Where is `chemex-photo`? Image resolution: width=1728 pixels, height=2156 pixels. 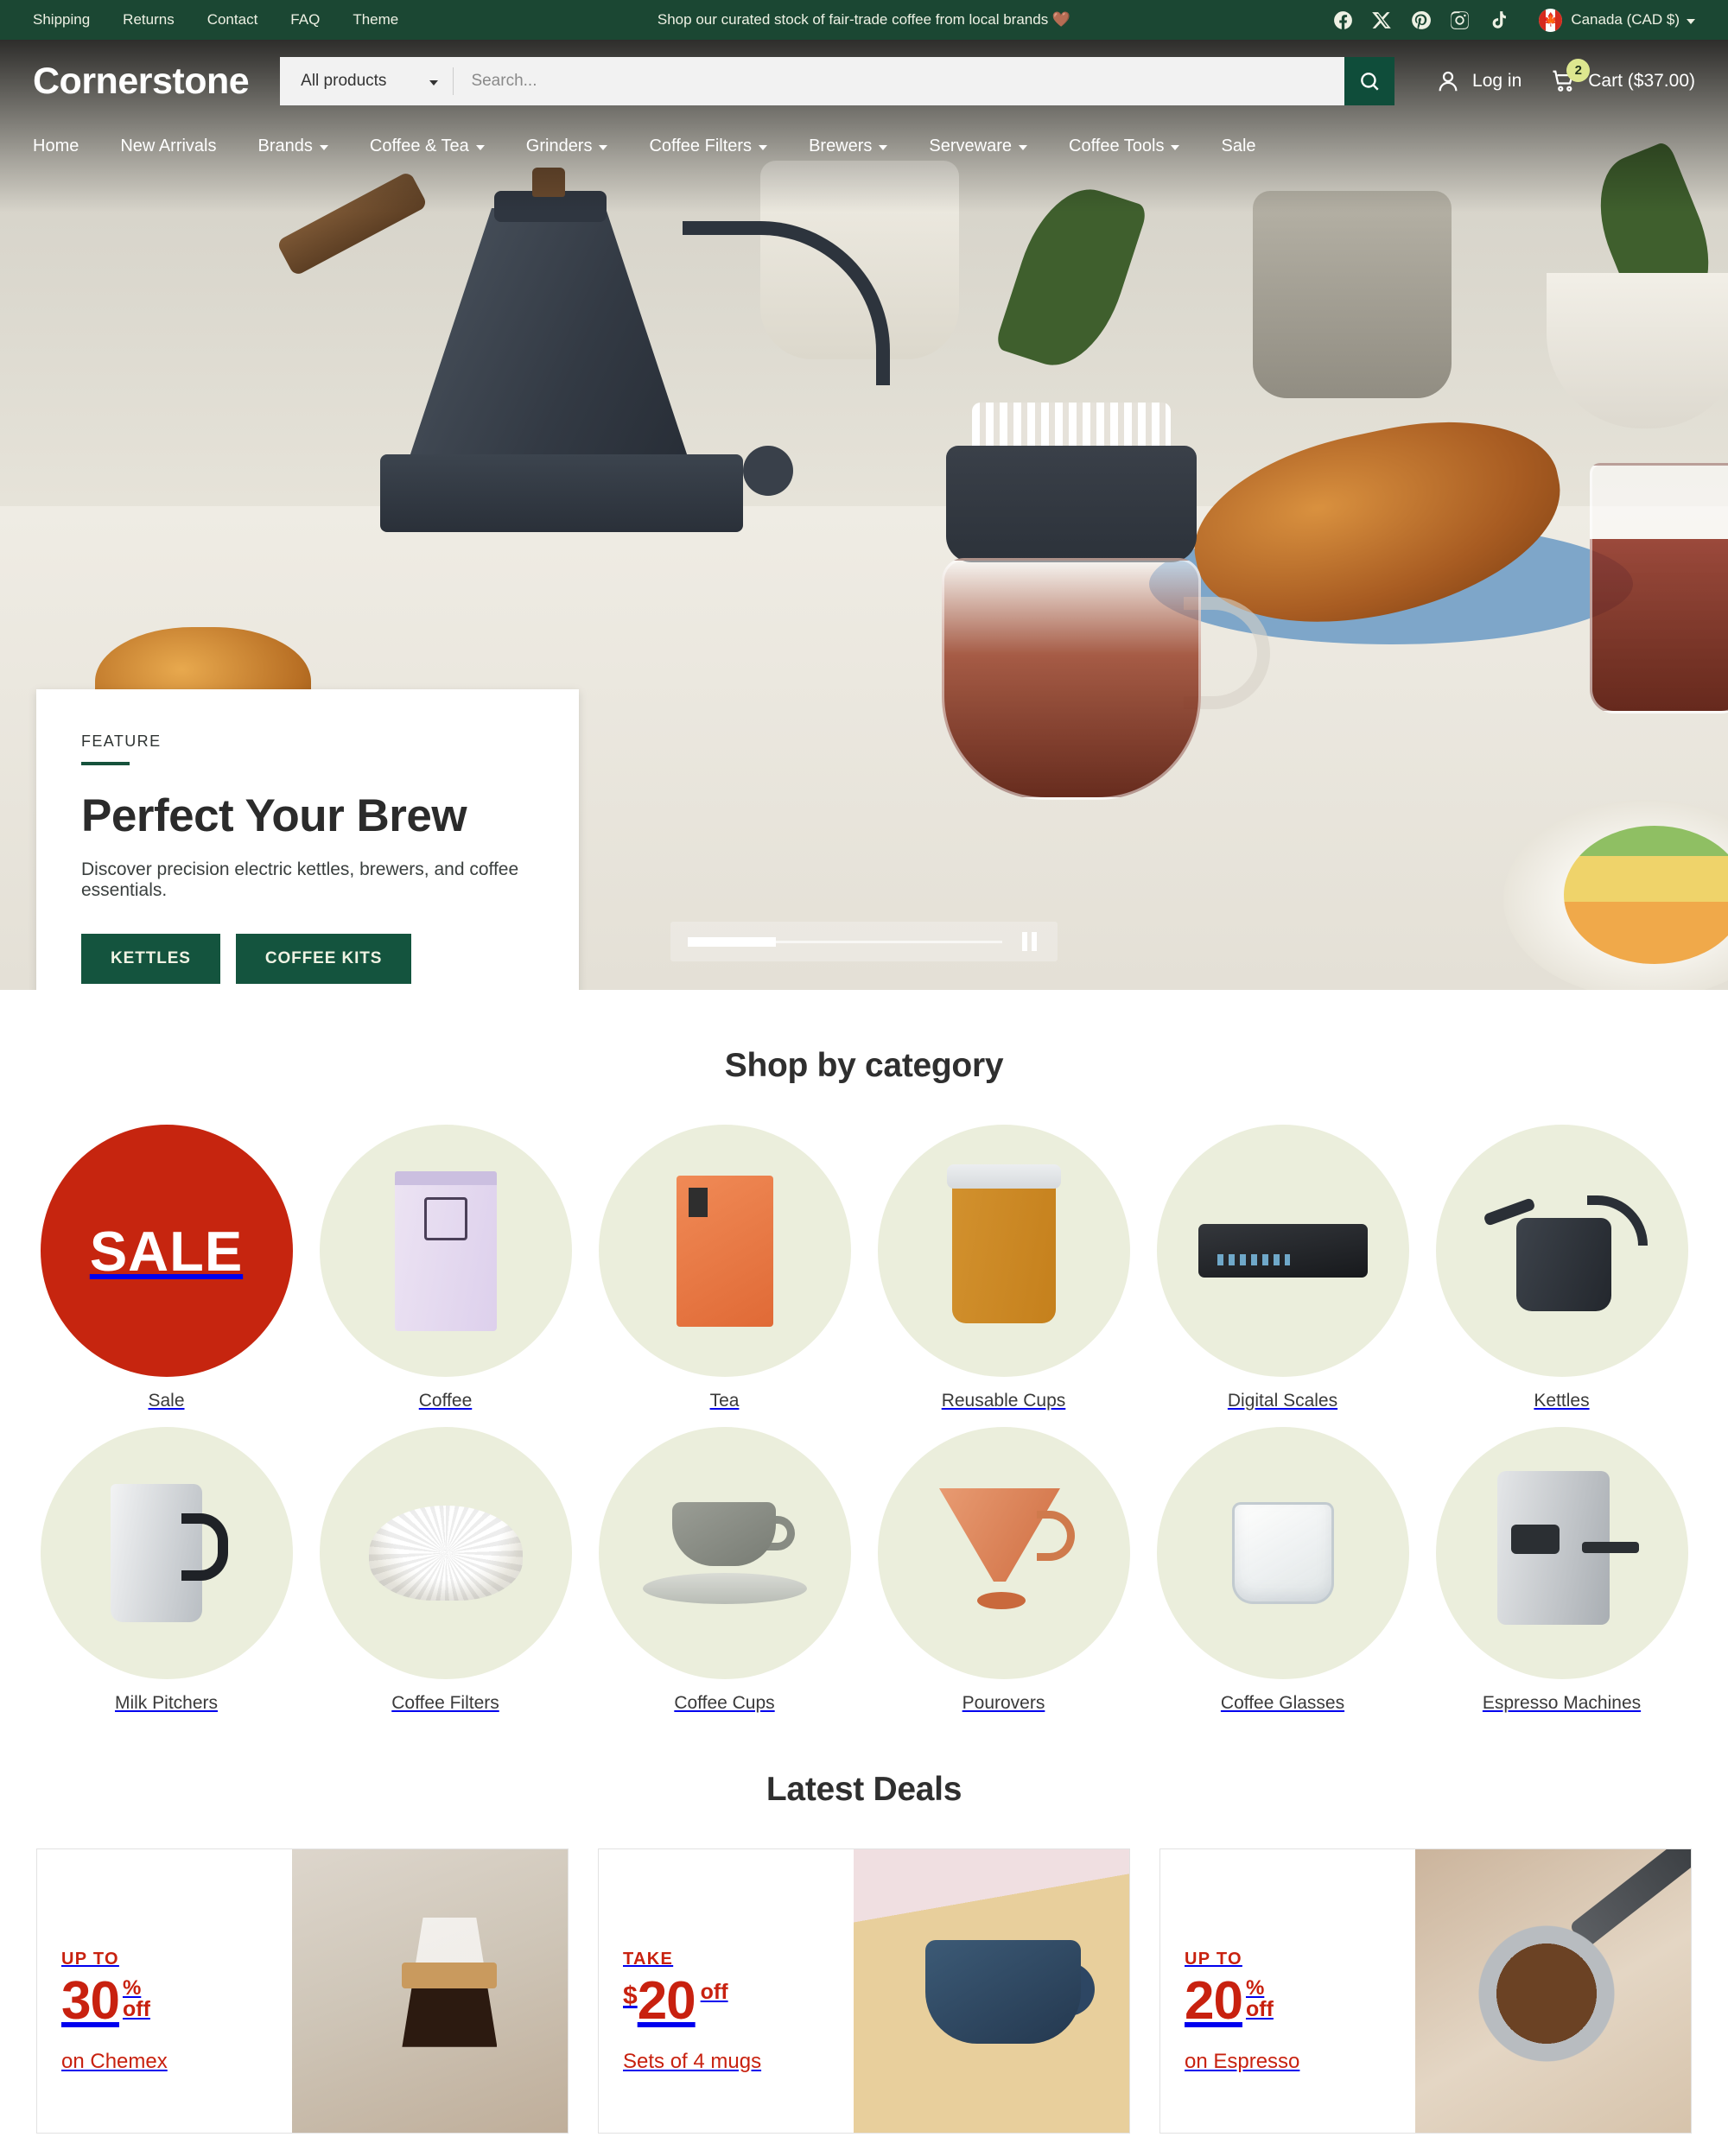
chemex-photo is located at coordinates (430, 1991).